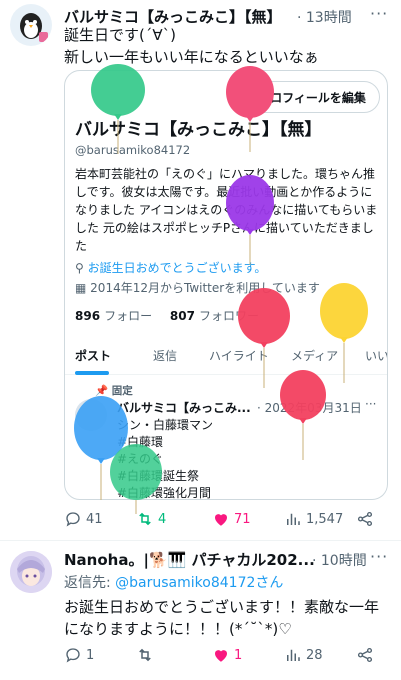 Image resolution: width=401 pixels, height=680 pixels. I want to click on balloon-purple-icon, so click(250, 220).